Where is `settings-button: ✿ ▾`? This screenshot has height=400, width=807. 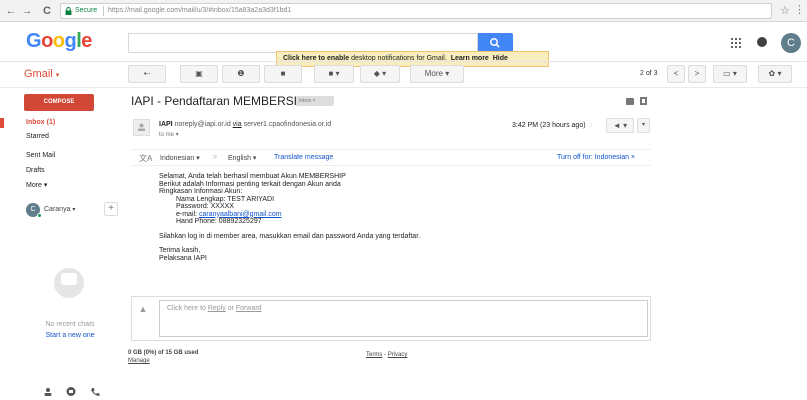
settings-button: ✿ ▾ is located at coordinates (775, 74).